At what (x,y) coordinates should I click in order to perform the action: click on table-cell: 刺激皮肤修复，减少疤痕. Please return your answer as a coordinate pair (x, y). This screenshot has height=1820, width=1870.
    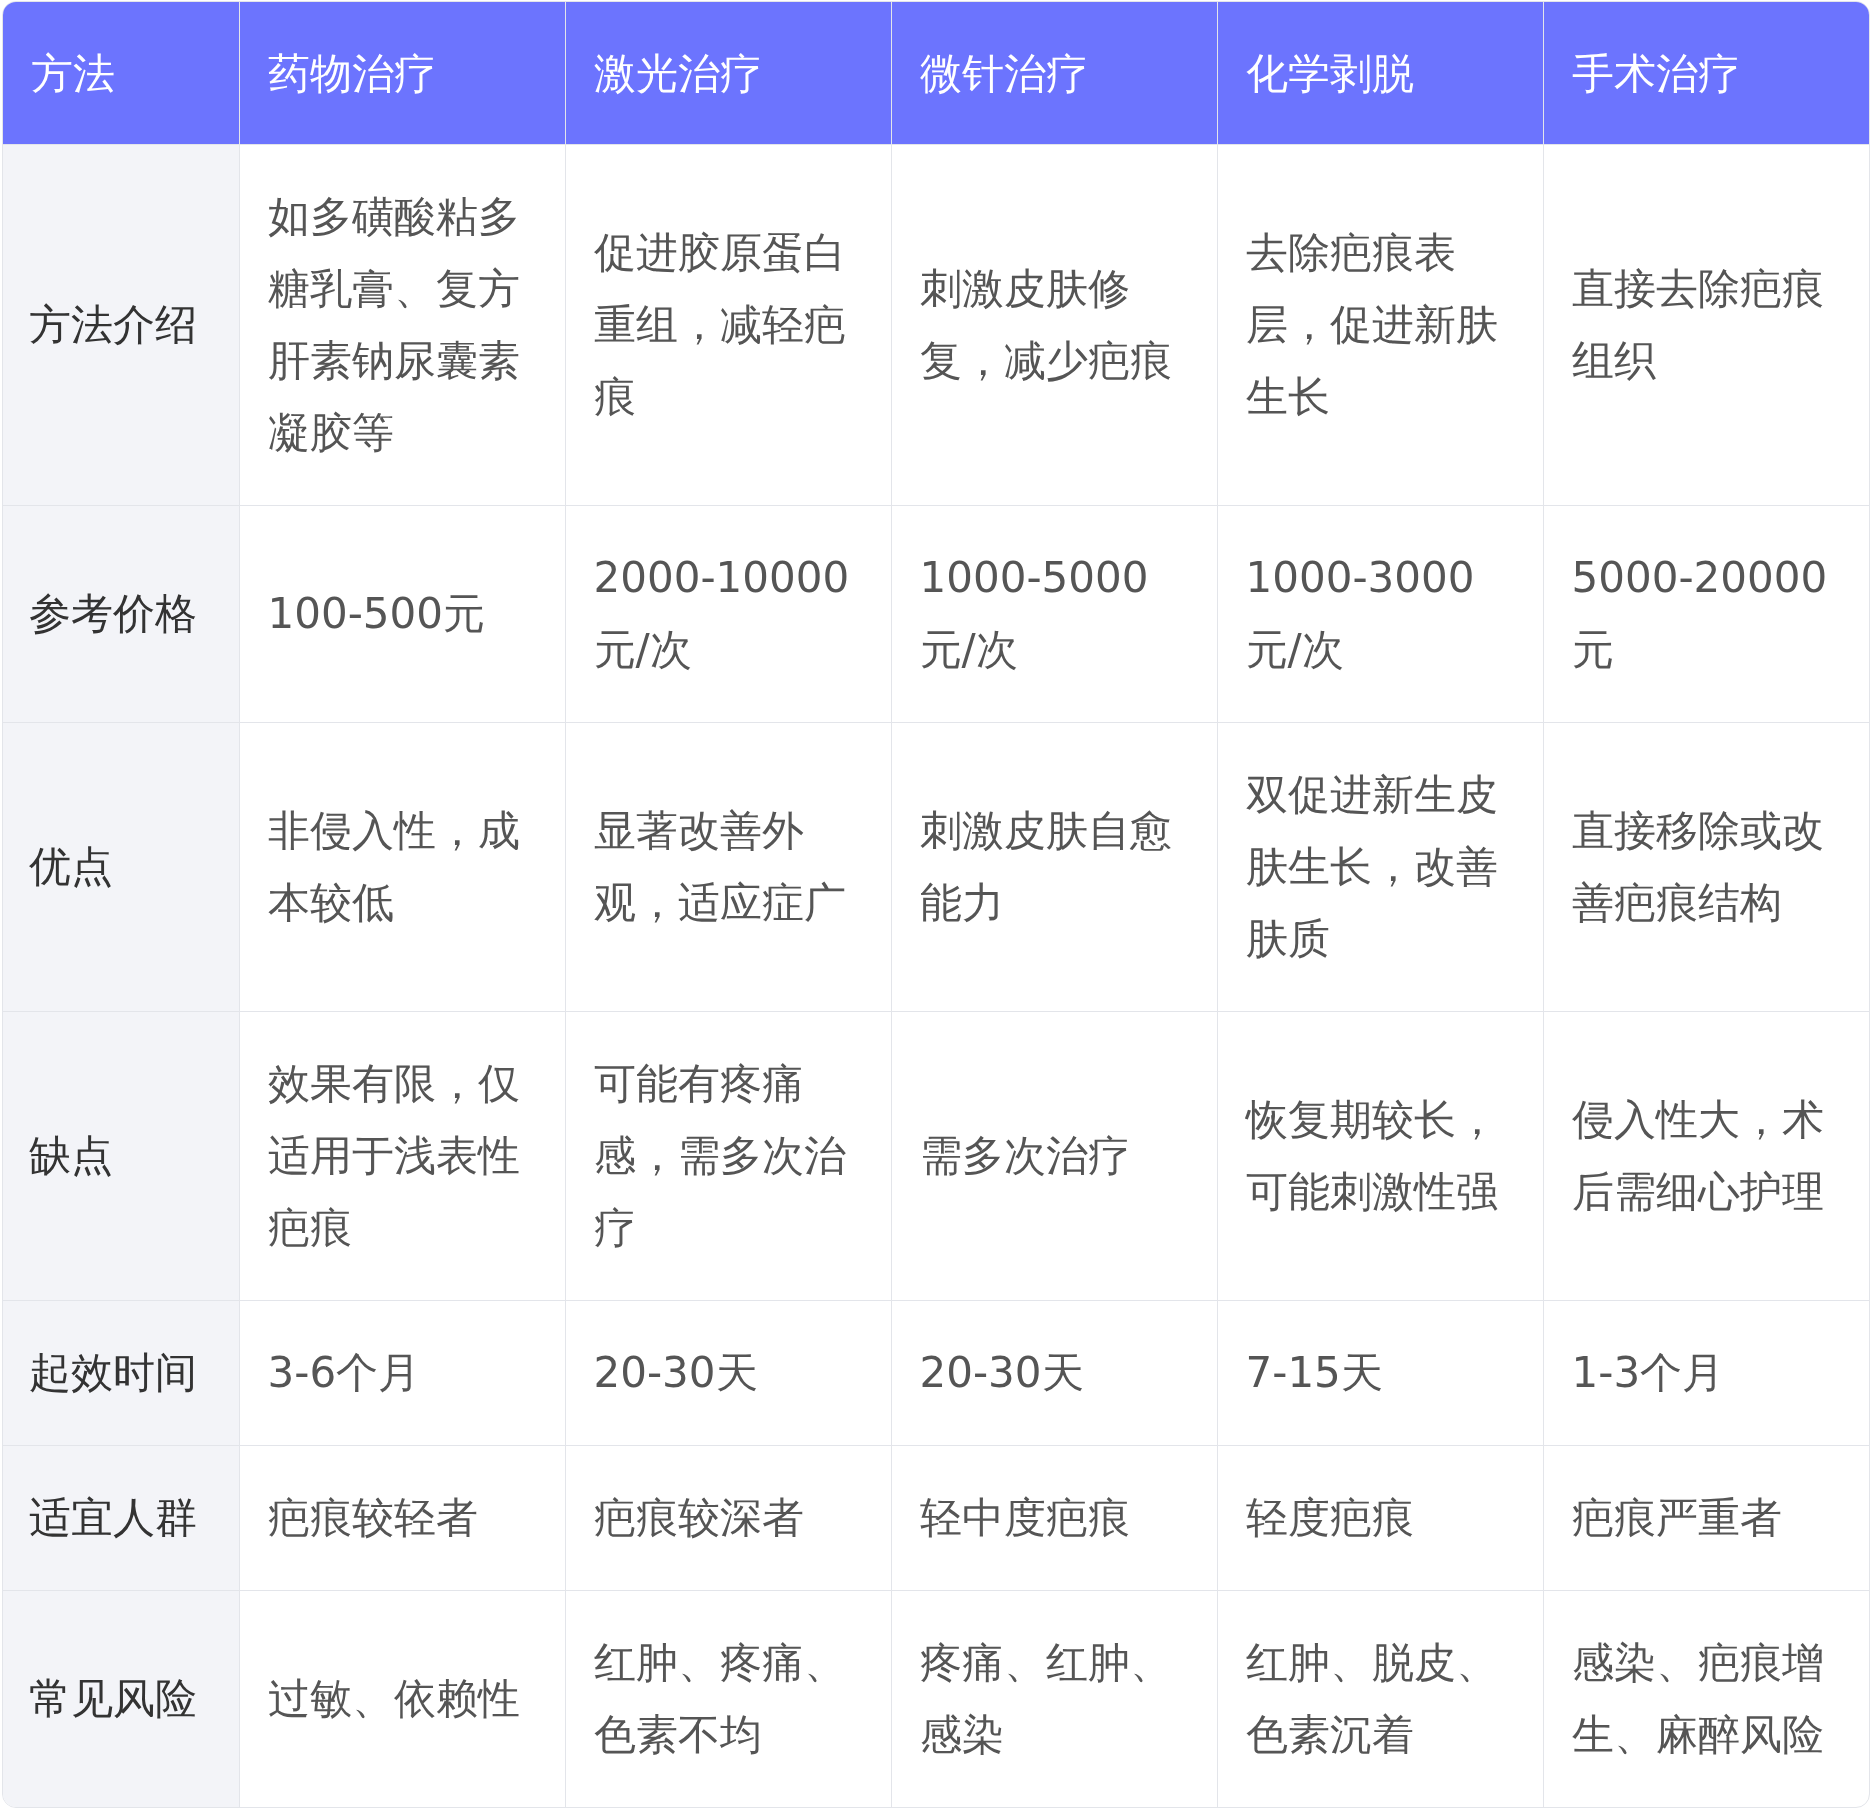
    Looking at the image, I should click on (1054, 325).